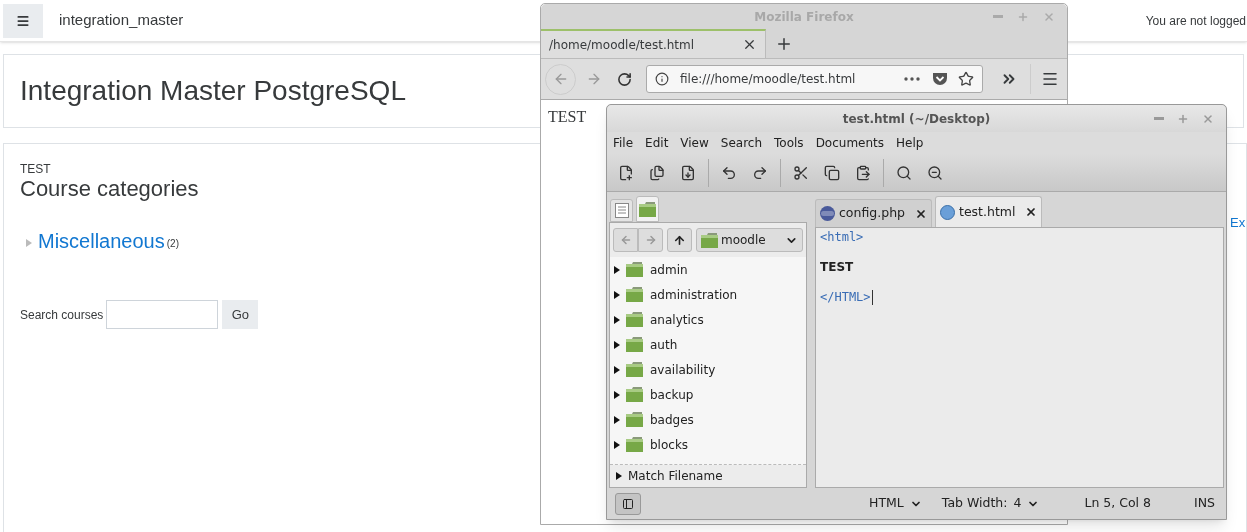  I want to click on paste-icon, so click(863, 172).